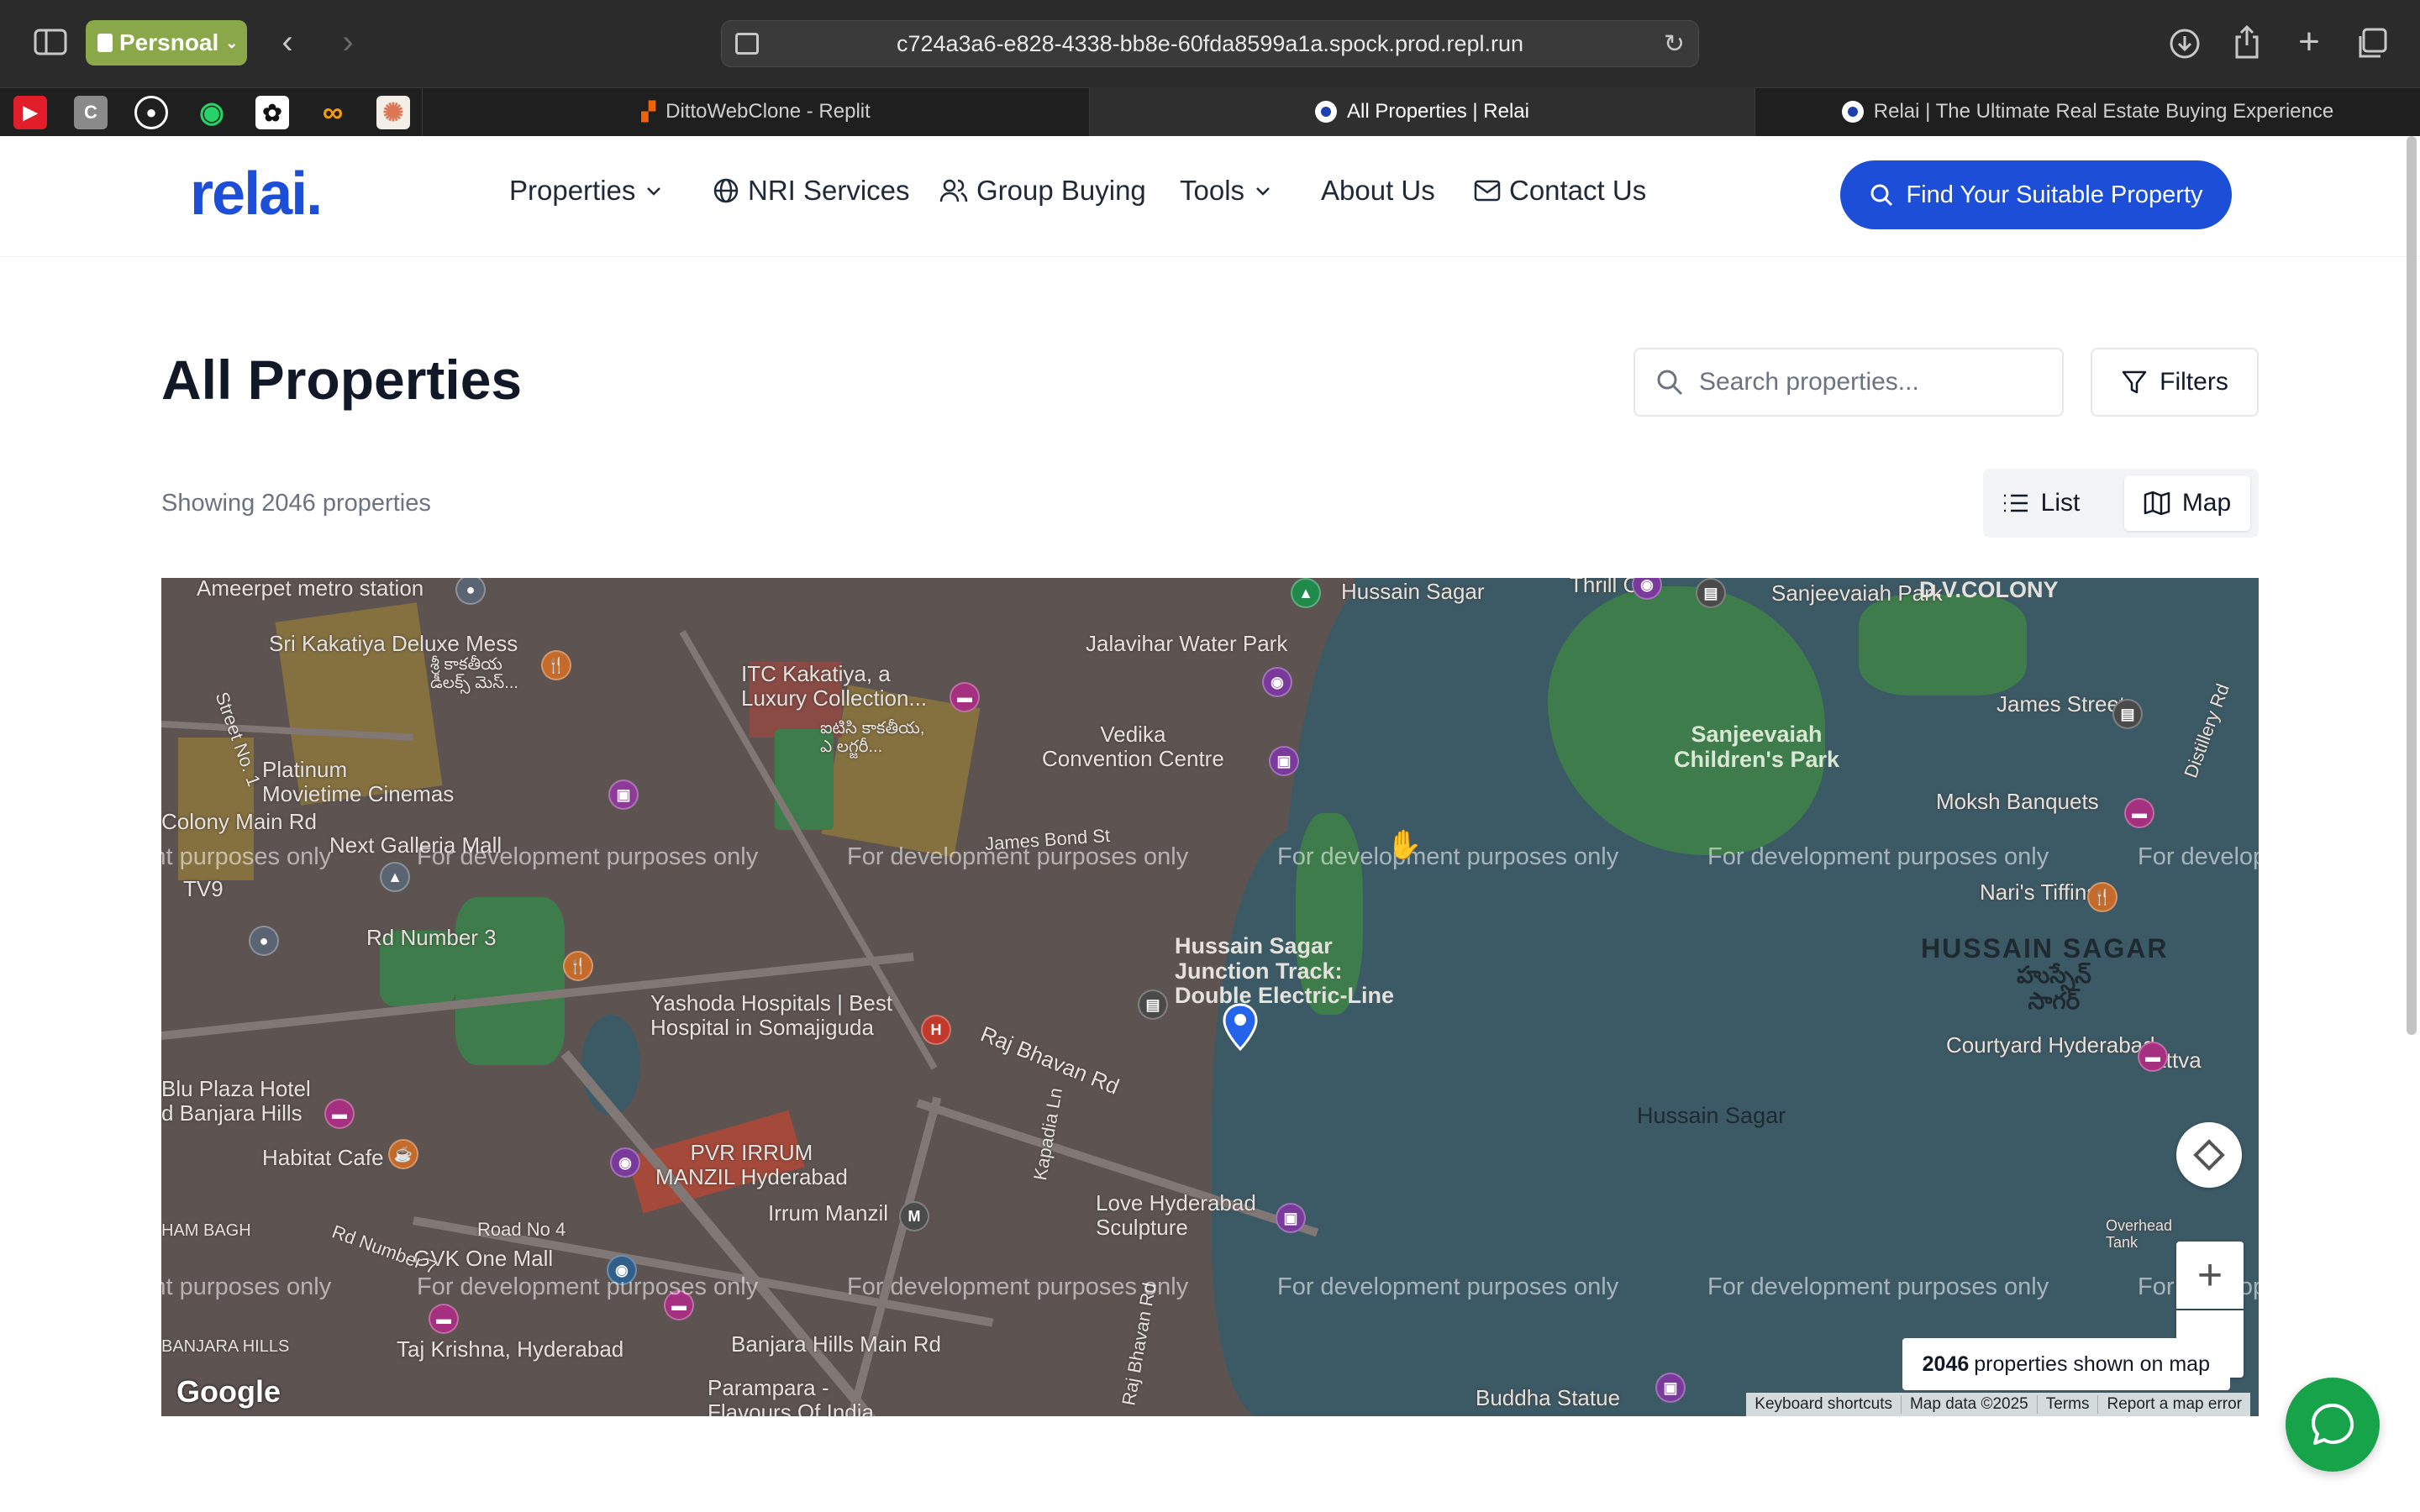 Image resolution: width=2420 pixels, height=1512 pixels. Describe the element at coordinates (2054, 194) in the screenshot. I see `cta-label: Find Your Suitable Property` at that location.